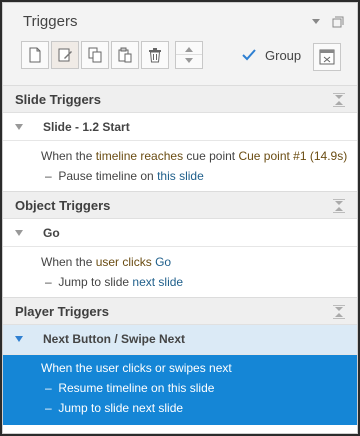  Describe the element at coordinates (180, 176) in the screenshot. I see `action-target-link: this slide` at that location.